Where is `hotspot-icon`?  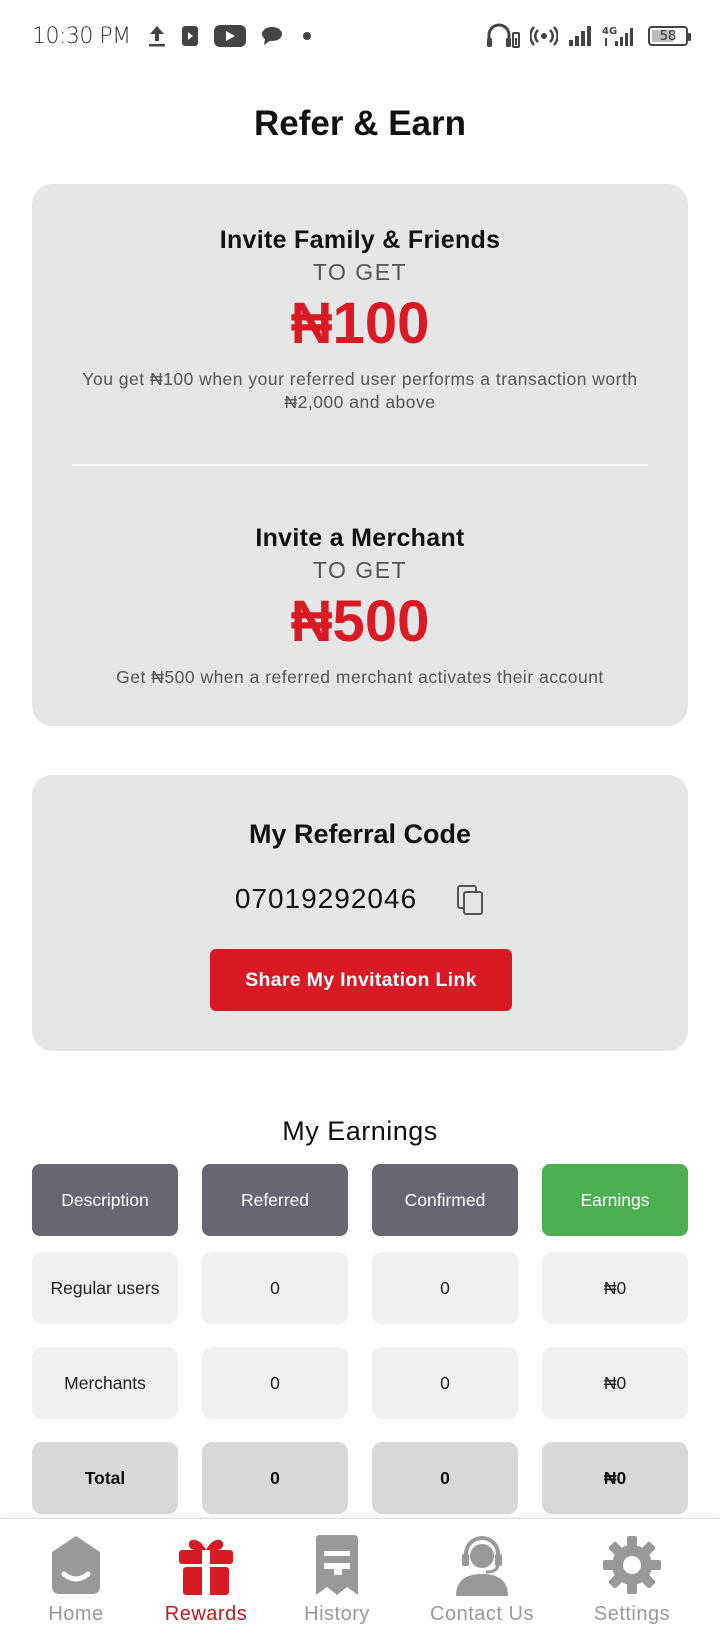 hotspot-icon is located at coordinates (544, 36).